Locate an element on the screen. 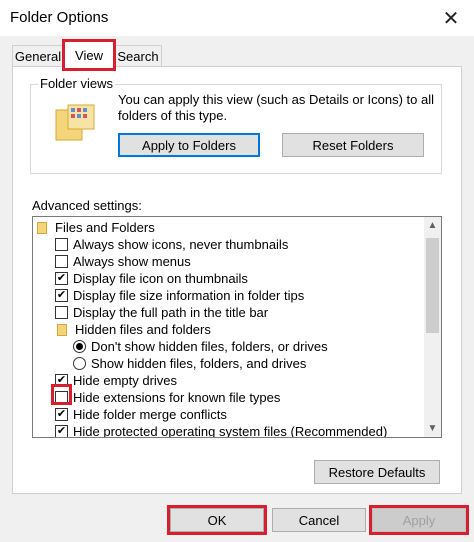 The image size is (474, 542). option-hide-extensions: Hide extensions for known file types is located at coordinates (167, 397).